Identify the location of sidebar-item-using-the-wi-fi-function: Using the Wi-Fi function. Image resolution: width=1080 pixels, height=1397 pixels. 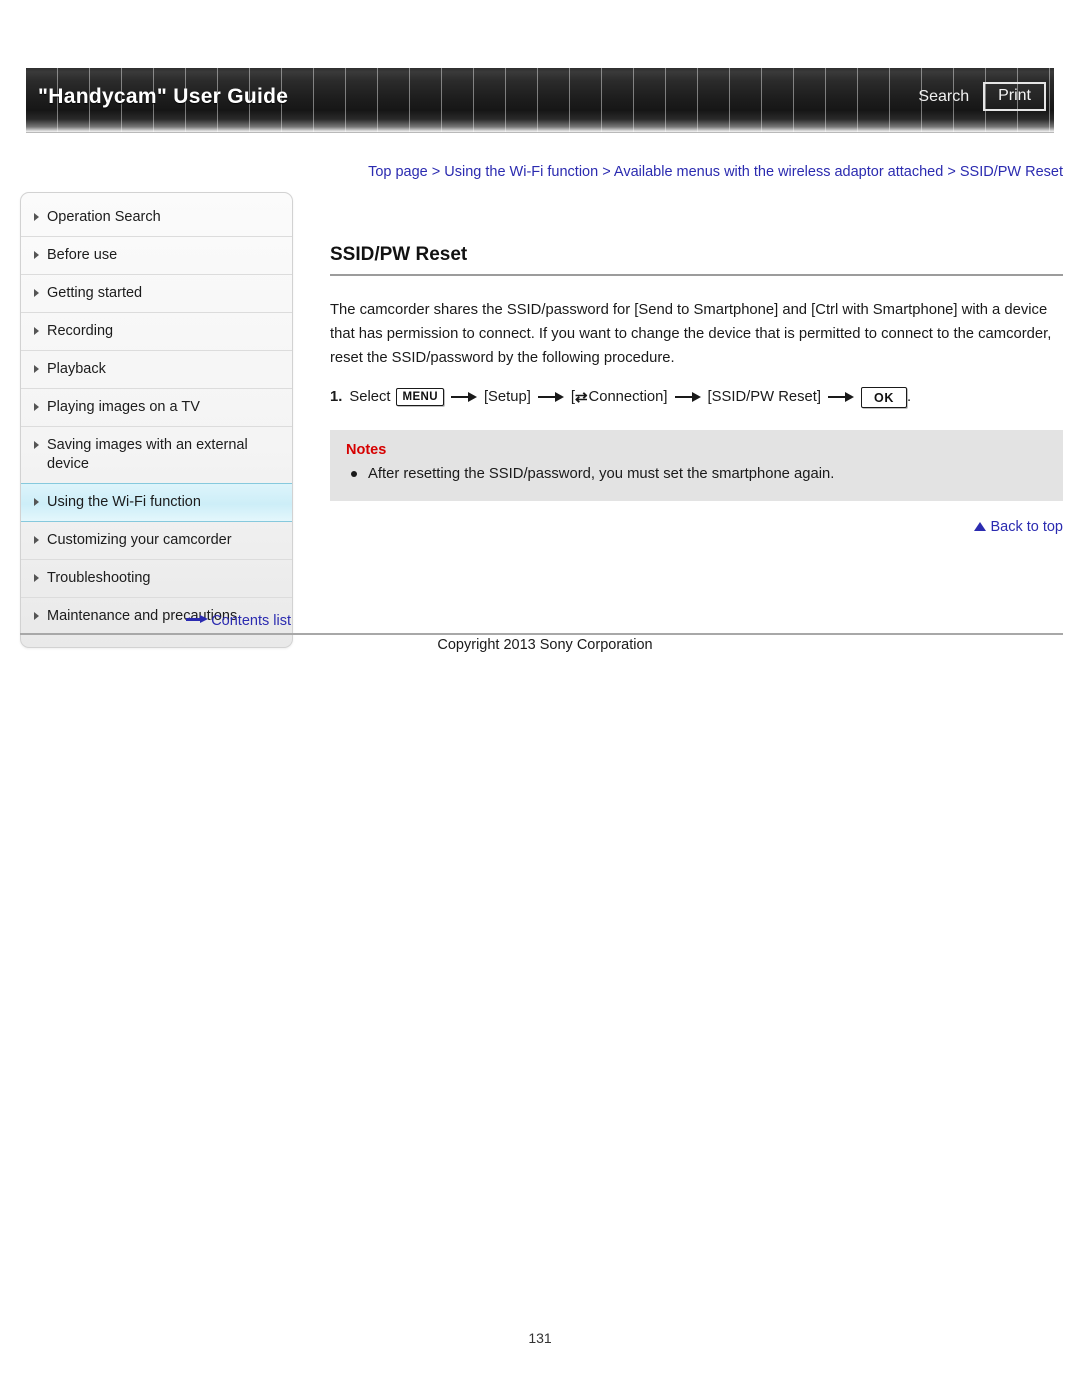
(156, 502).